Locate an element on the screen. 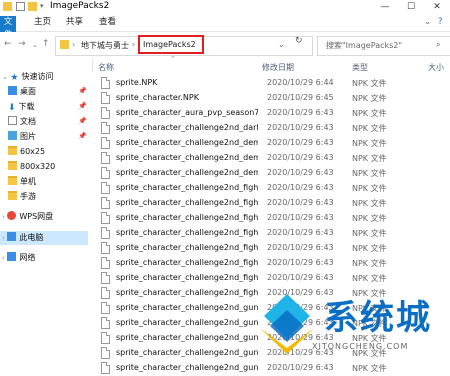  close-button: ✕ is located at coordinates (437, 7).